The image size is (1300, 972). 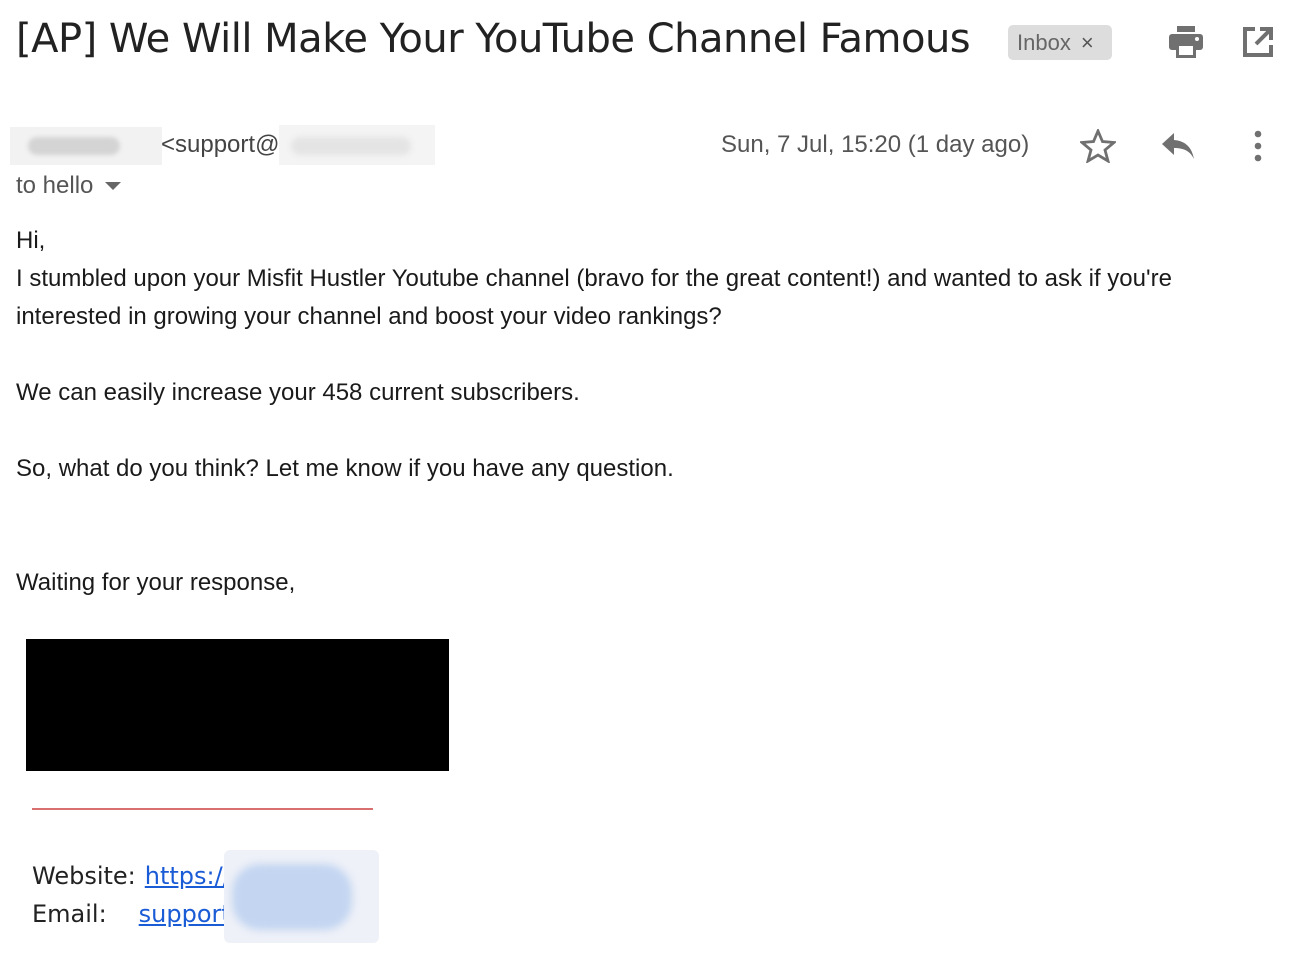 What do you see at coordinates (188, 876) in the screenshot?
I see `website-link: https://` at bounding box center [188, 876].